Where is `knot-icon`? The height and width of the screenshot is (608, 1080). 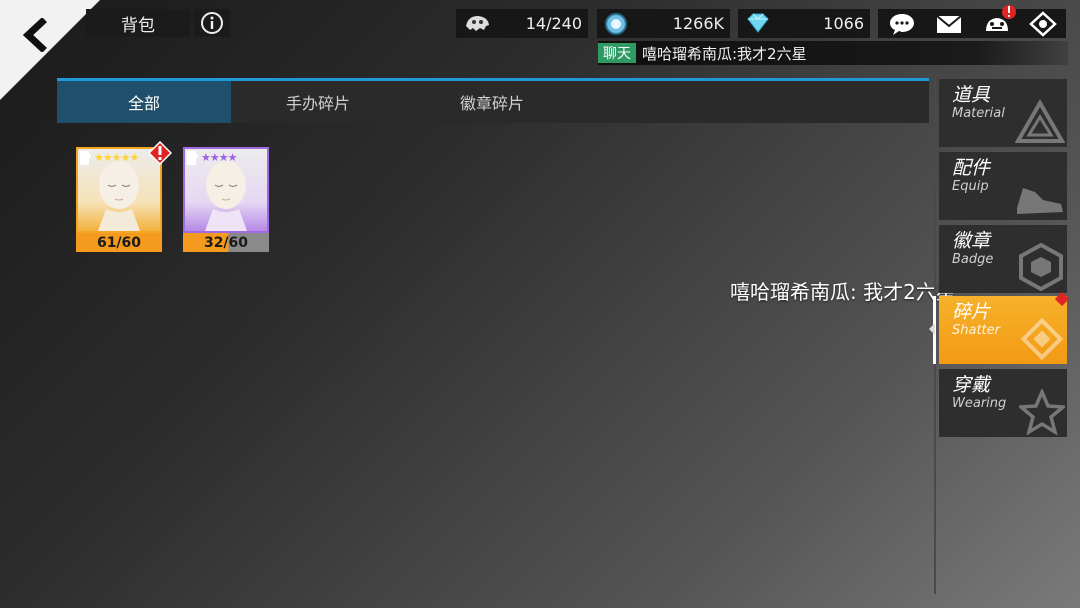 knot-icon is located at coordinates (1042, 339).